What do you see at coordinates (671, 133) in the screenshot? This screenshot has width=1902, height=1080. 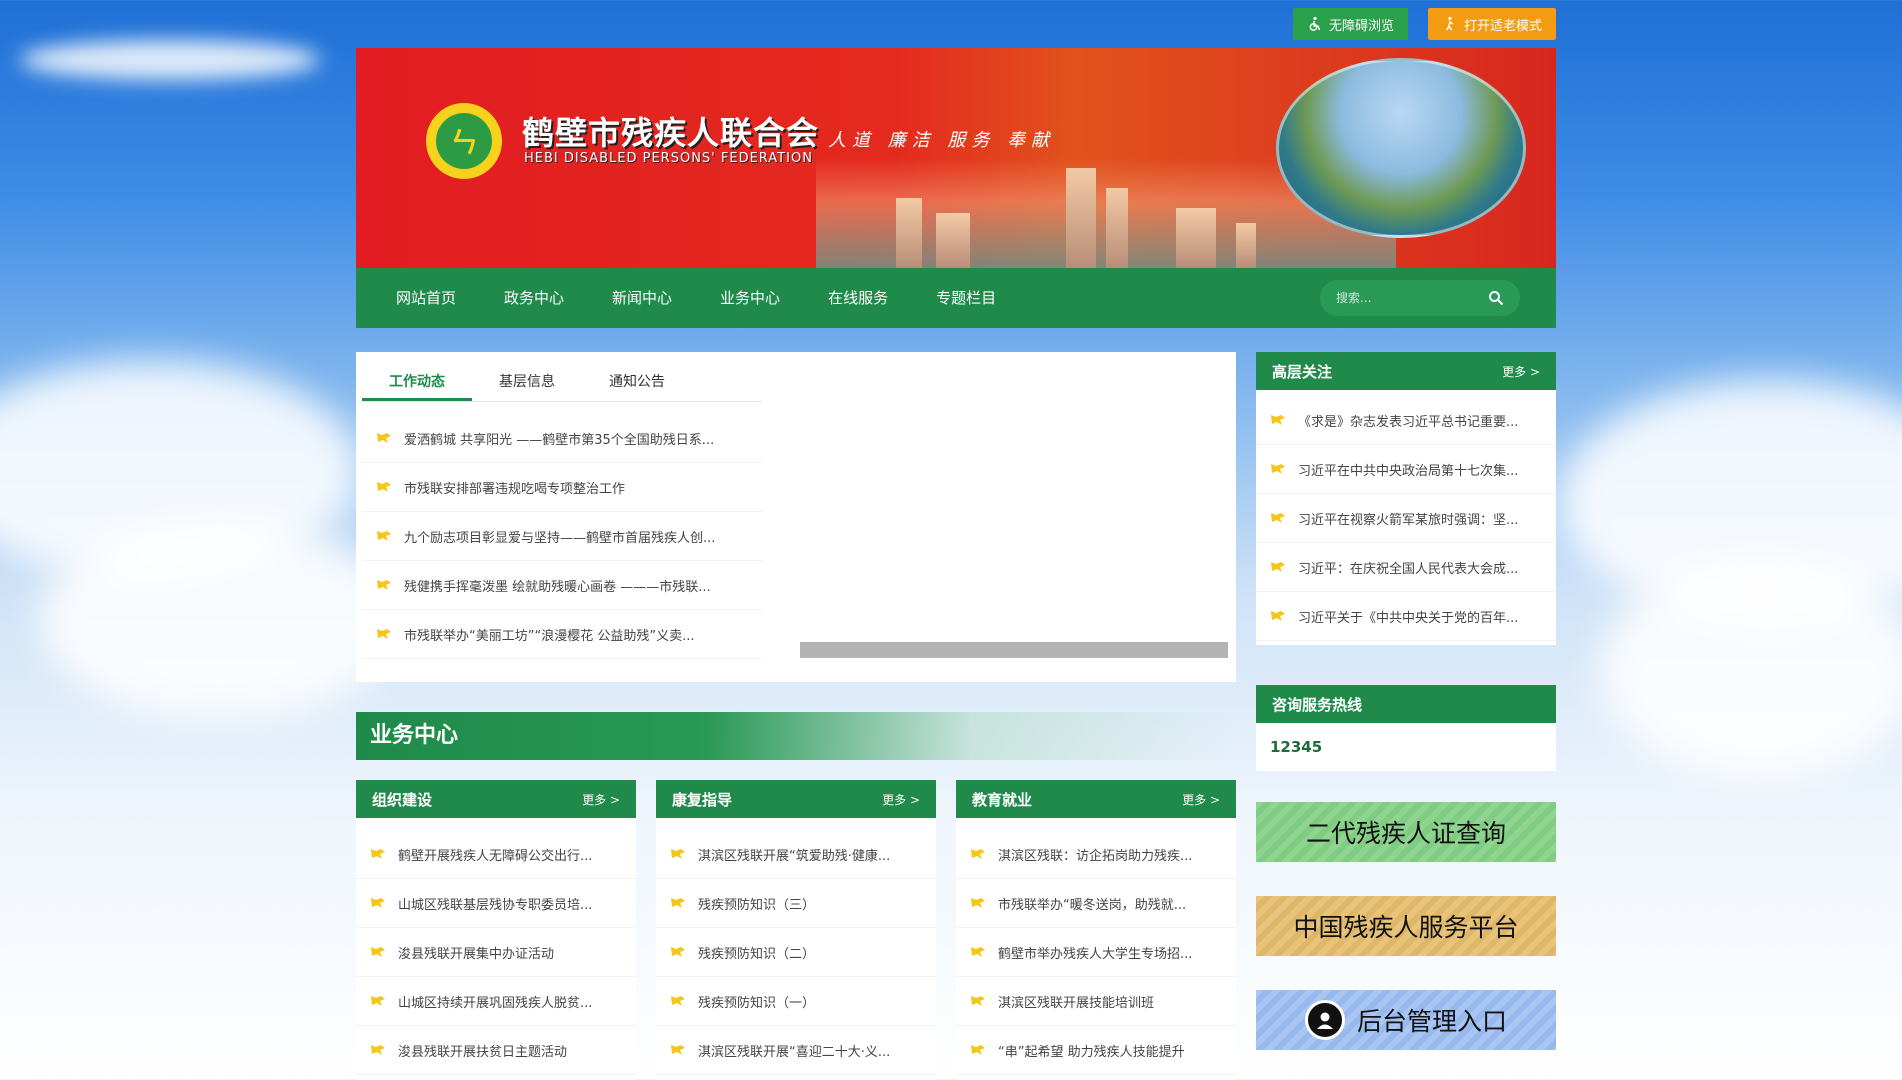 I see `org-name: 鹤壁市残疾人联合会` at bounding box center [671, 133].